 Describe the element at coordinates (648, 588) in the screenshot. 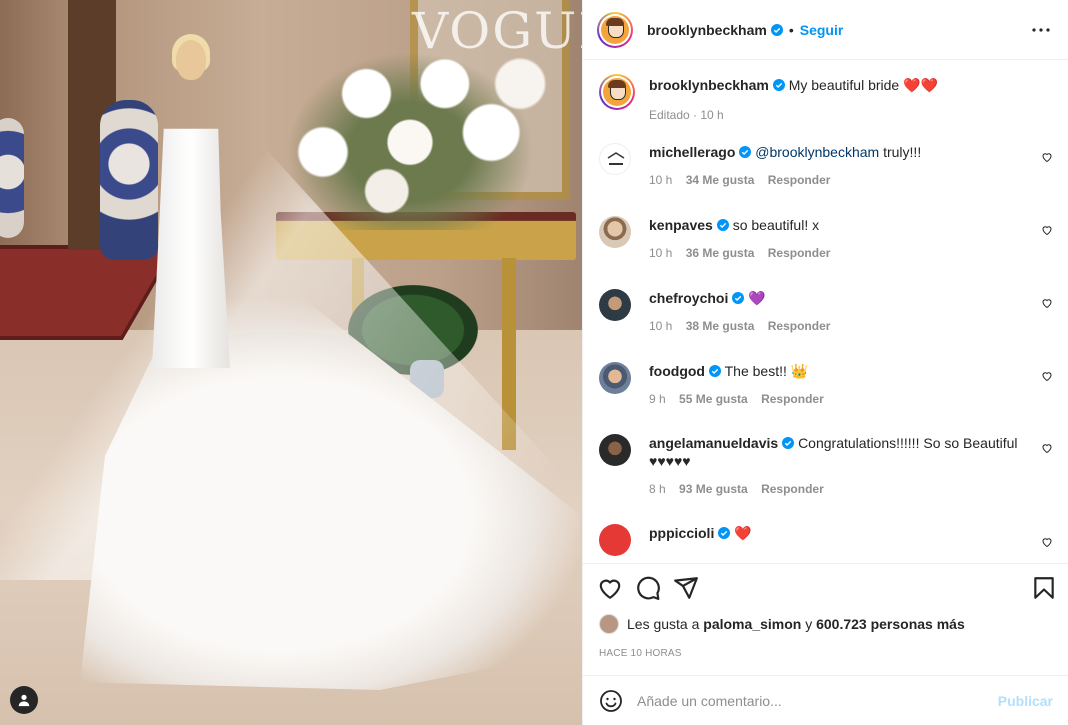

I see `comment-bubble-icon` at that location.